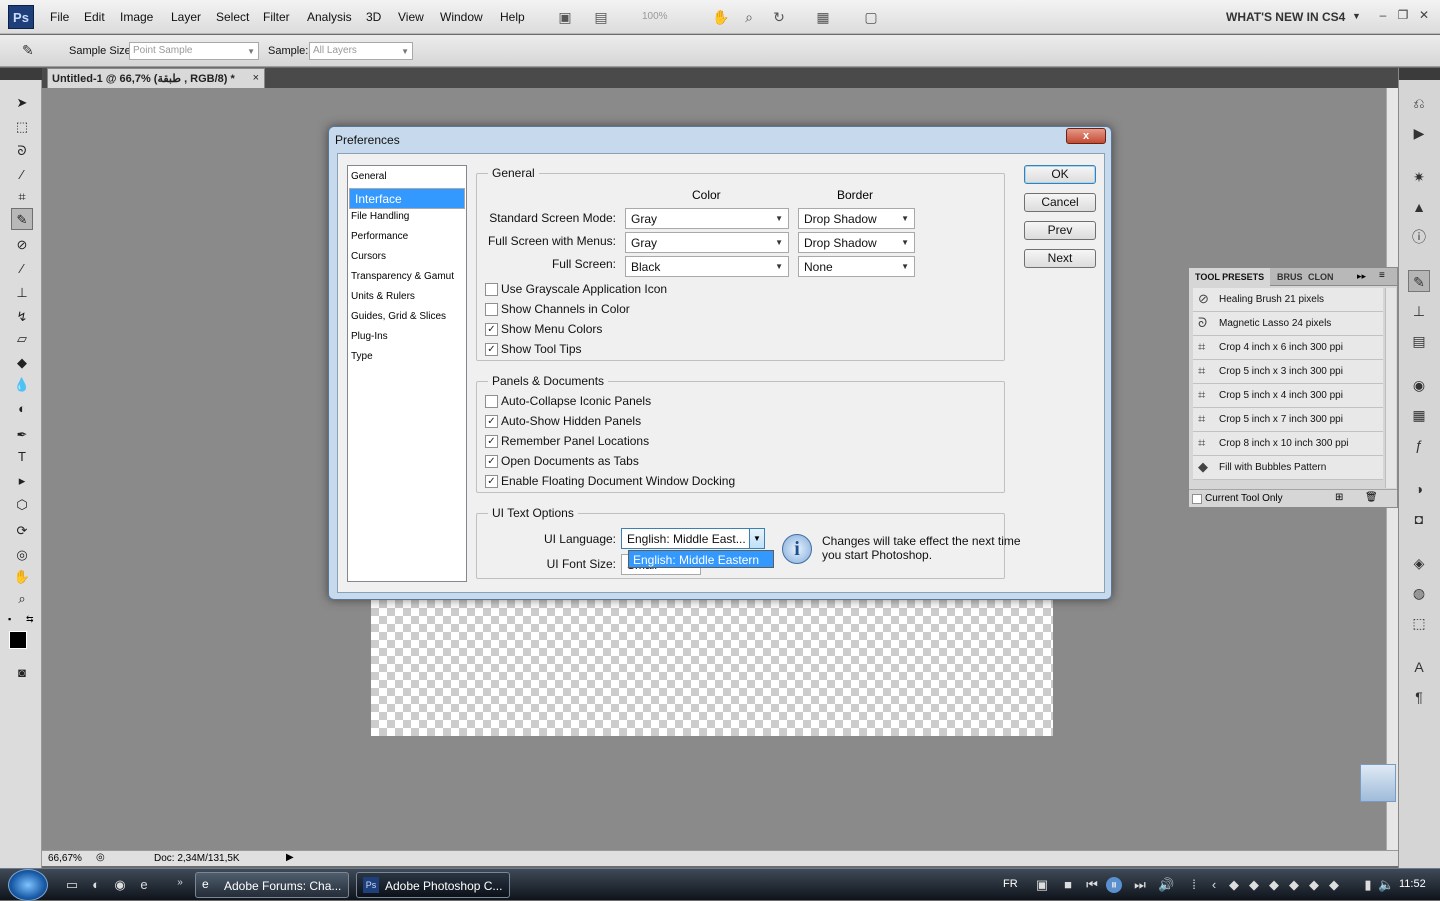 The height and width of the screenshot is (901, 1440). Describe the element at coordinates (1288, 468) in the screenshot. I see `list-item: ◆ Fill with Bubbles Pattern` at that location.